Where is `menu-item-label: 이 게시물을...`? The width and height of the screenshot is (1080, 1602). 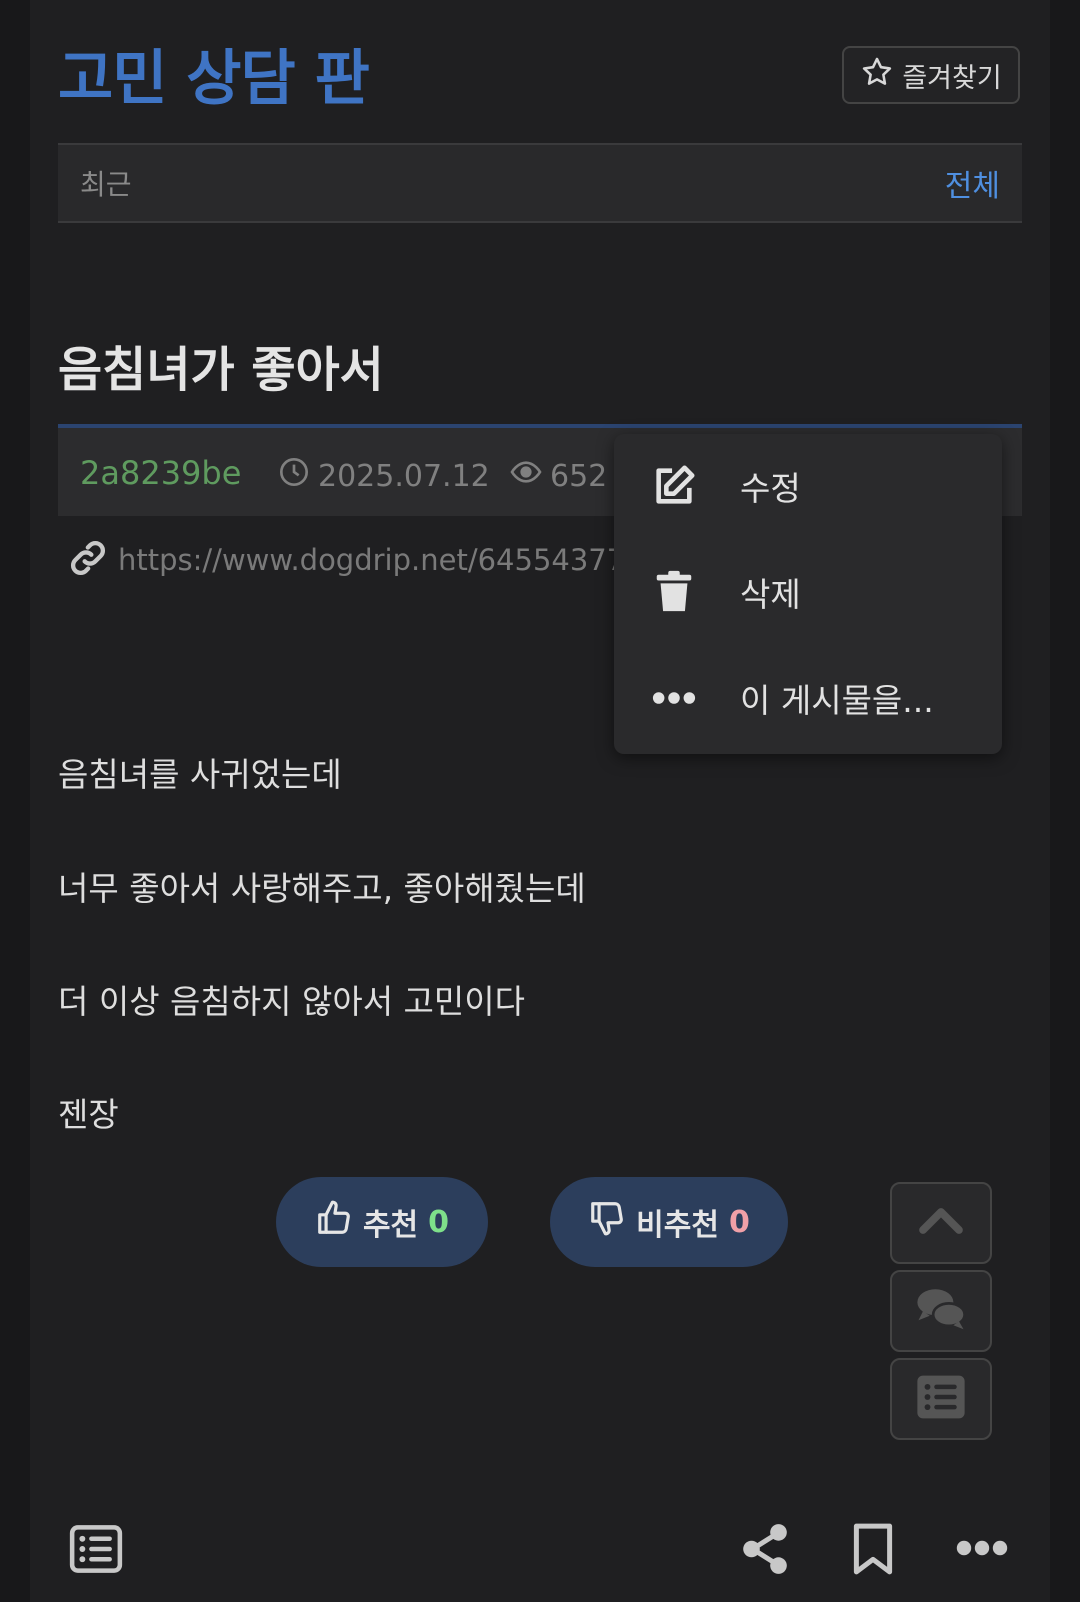
menu-item-label: 이 게시물을... is located at coordinates (837, 700).